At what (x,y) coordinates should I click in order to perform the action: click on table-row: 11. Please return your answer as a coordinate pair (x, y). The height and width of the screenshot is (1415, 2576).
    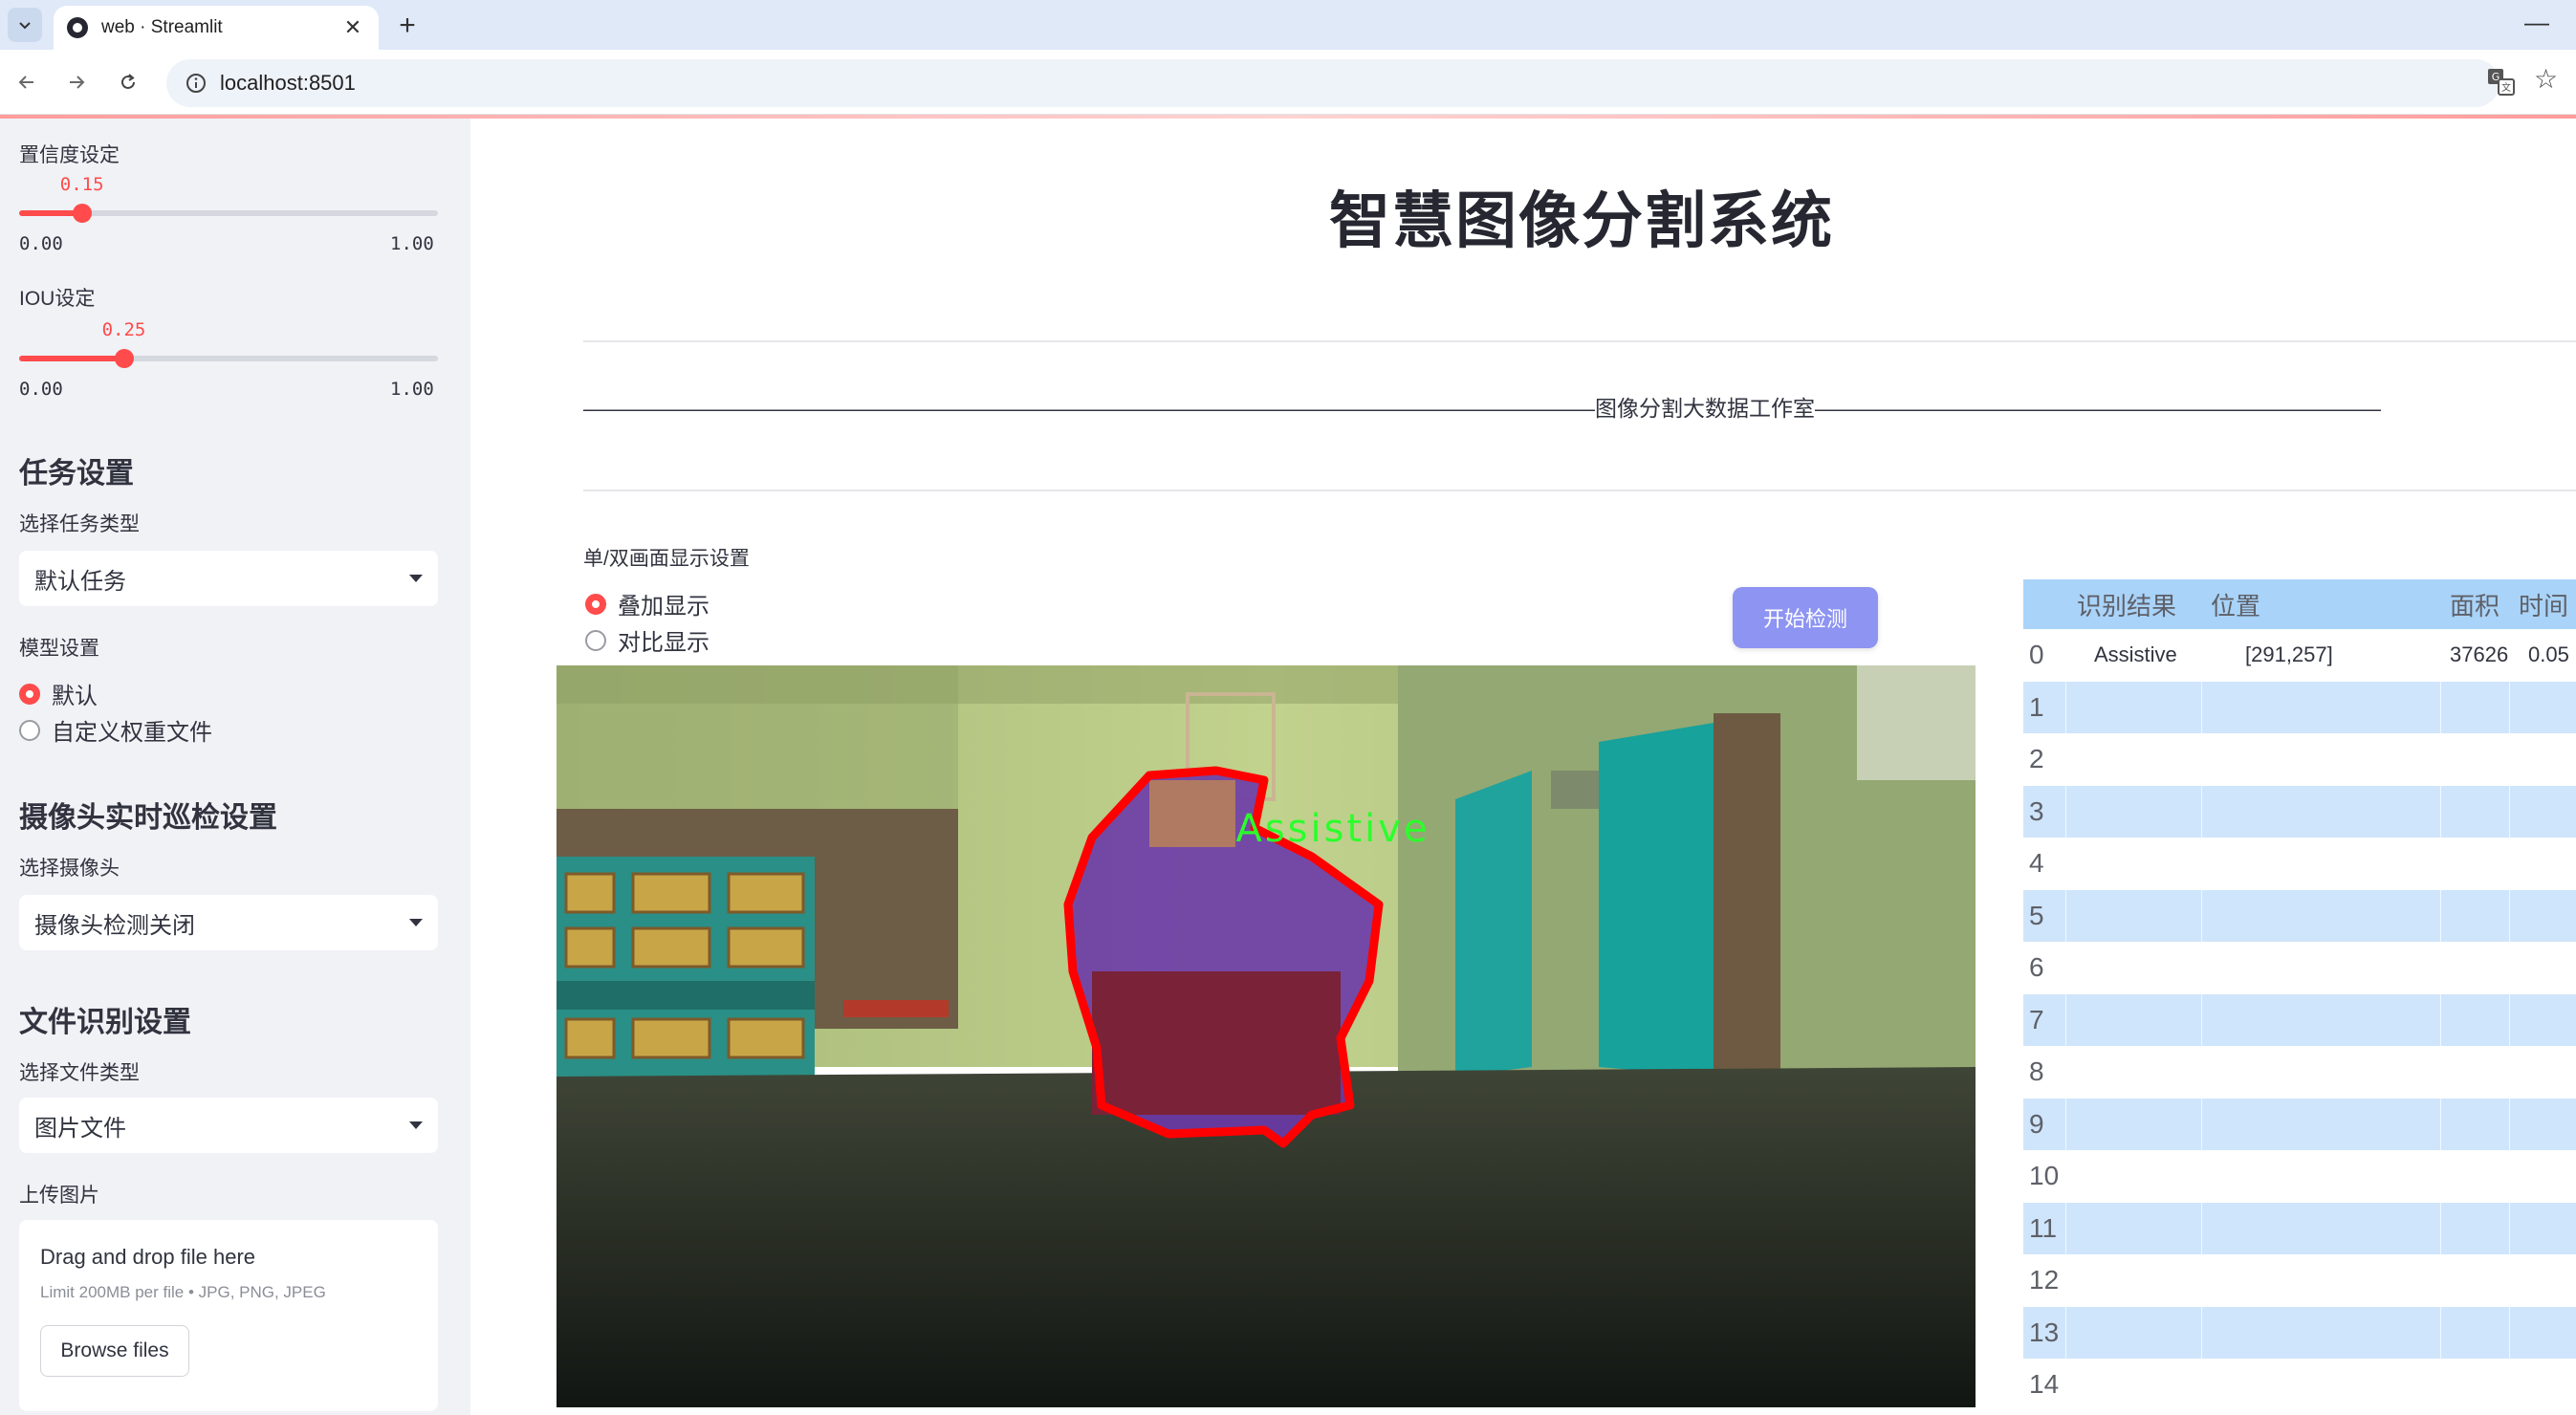
    Looking at the image, I should click on (2299, 1228).